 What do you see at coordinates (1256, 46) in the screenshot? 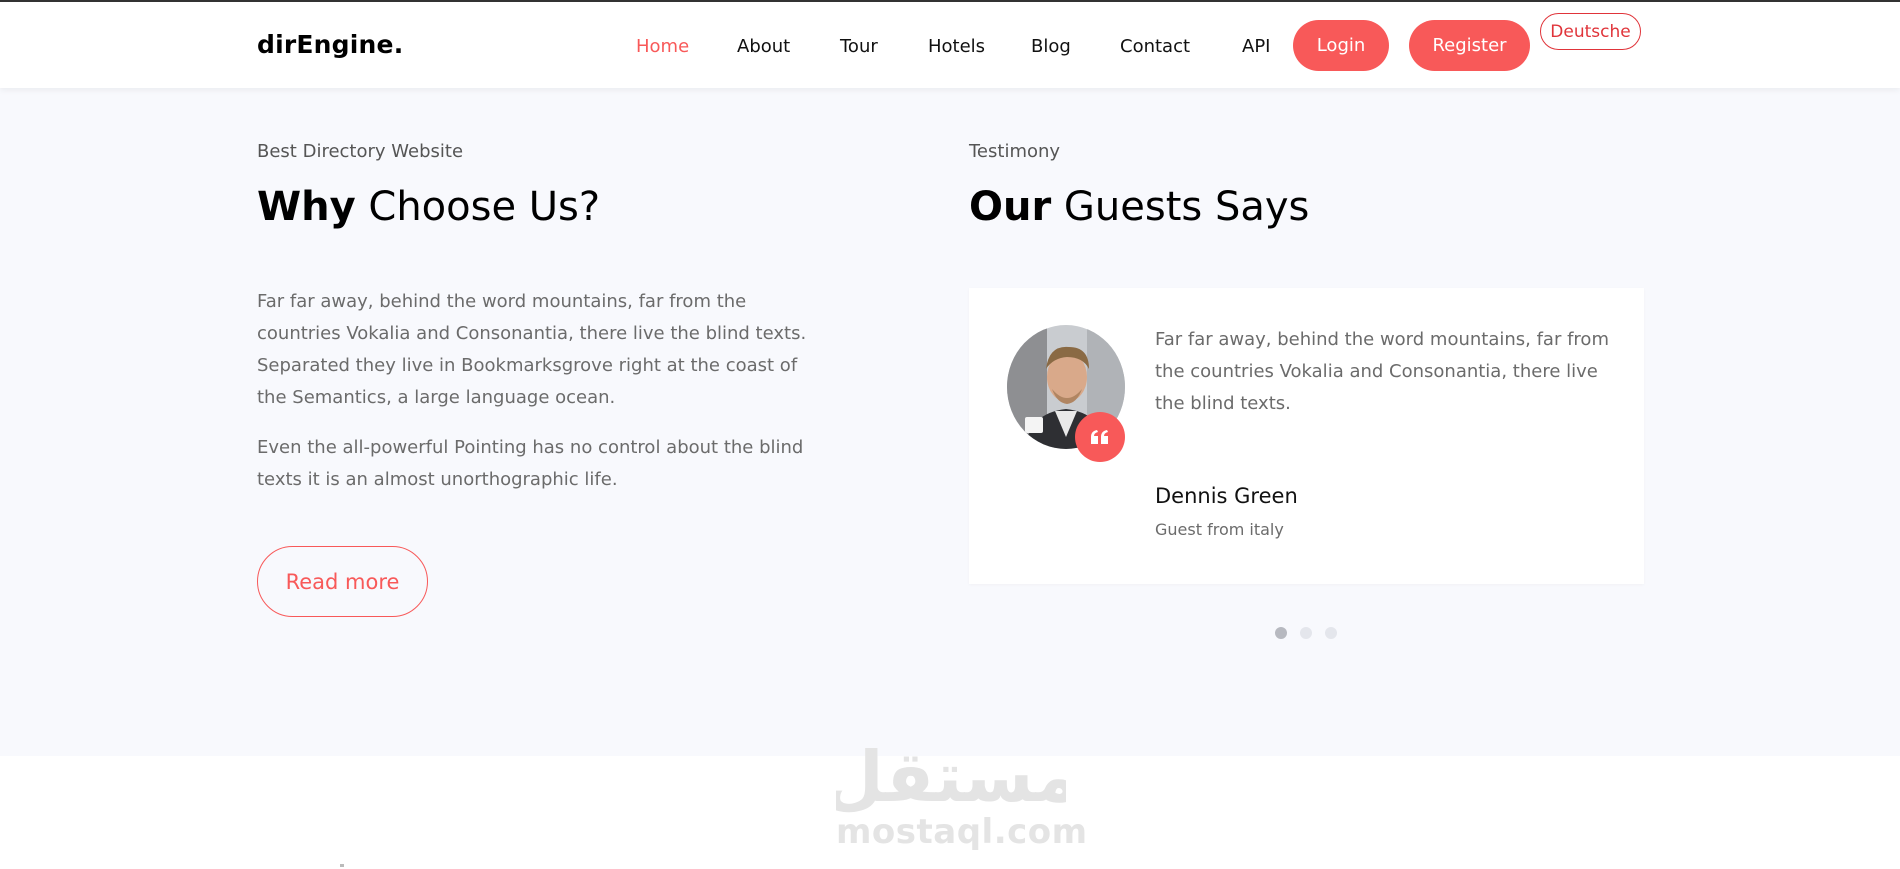
I see `nav-api: API` at bounding box center [1256, 46].